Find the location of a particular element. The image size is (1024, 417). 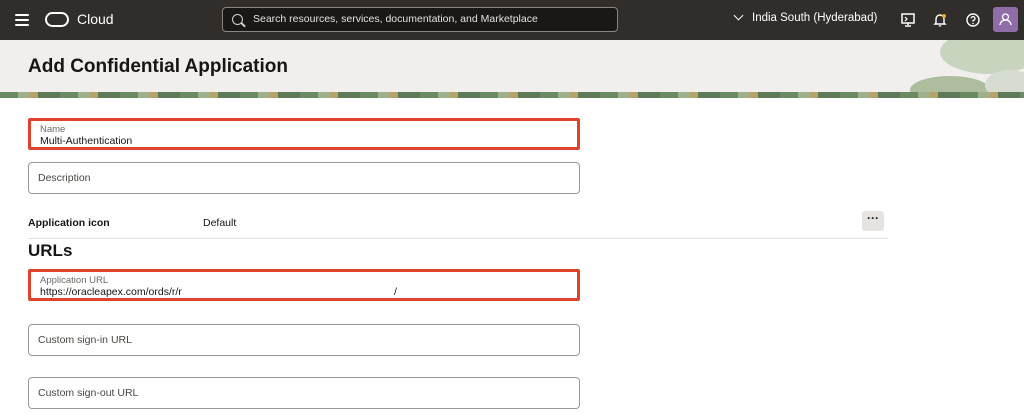

page-header-banner: Add Confidential Application is located at coordinates (512, 69).